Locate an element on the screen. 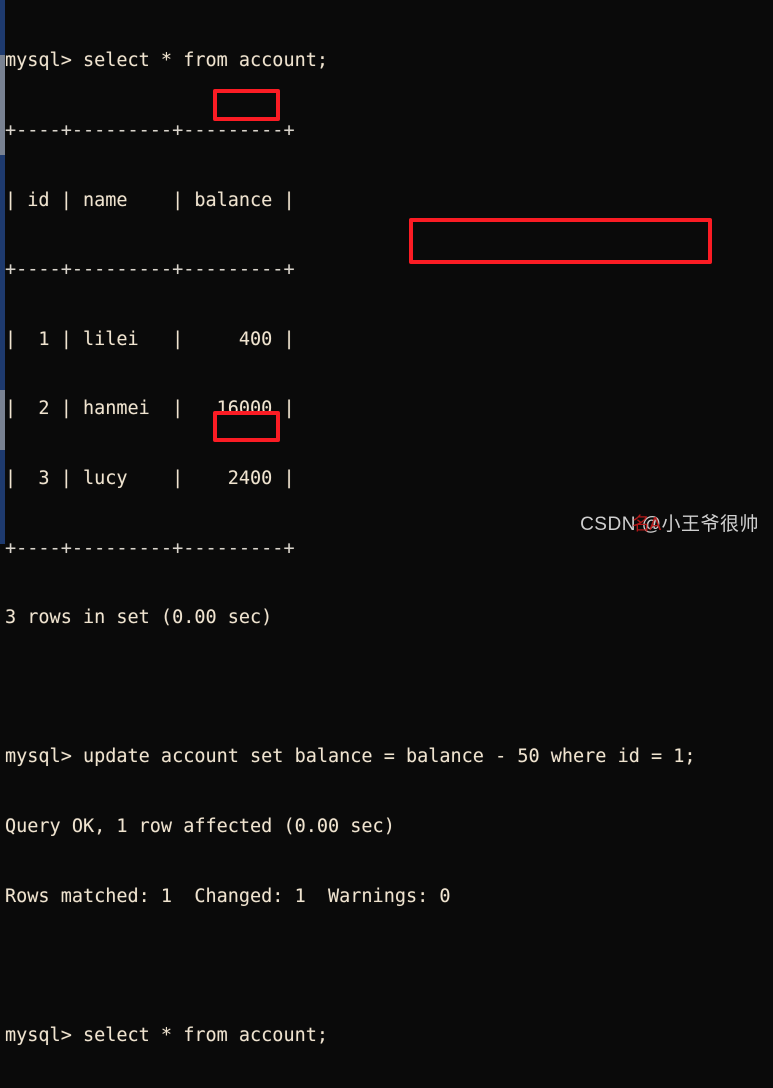 Image resolution: width=773 pixels, height=1088 pixels. csdn-watermark: CSDN @小王爷很帅 名A is located at coordinates (669, 522).